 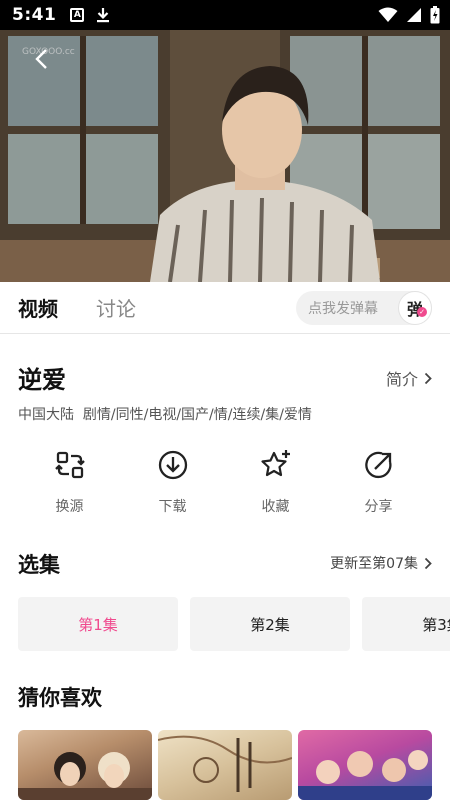 I want to click on episode-list: 第1集 第2集 第3集, so click(x=234, y=624).